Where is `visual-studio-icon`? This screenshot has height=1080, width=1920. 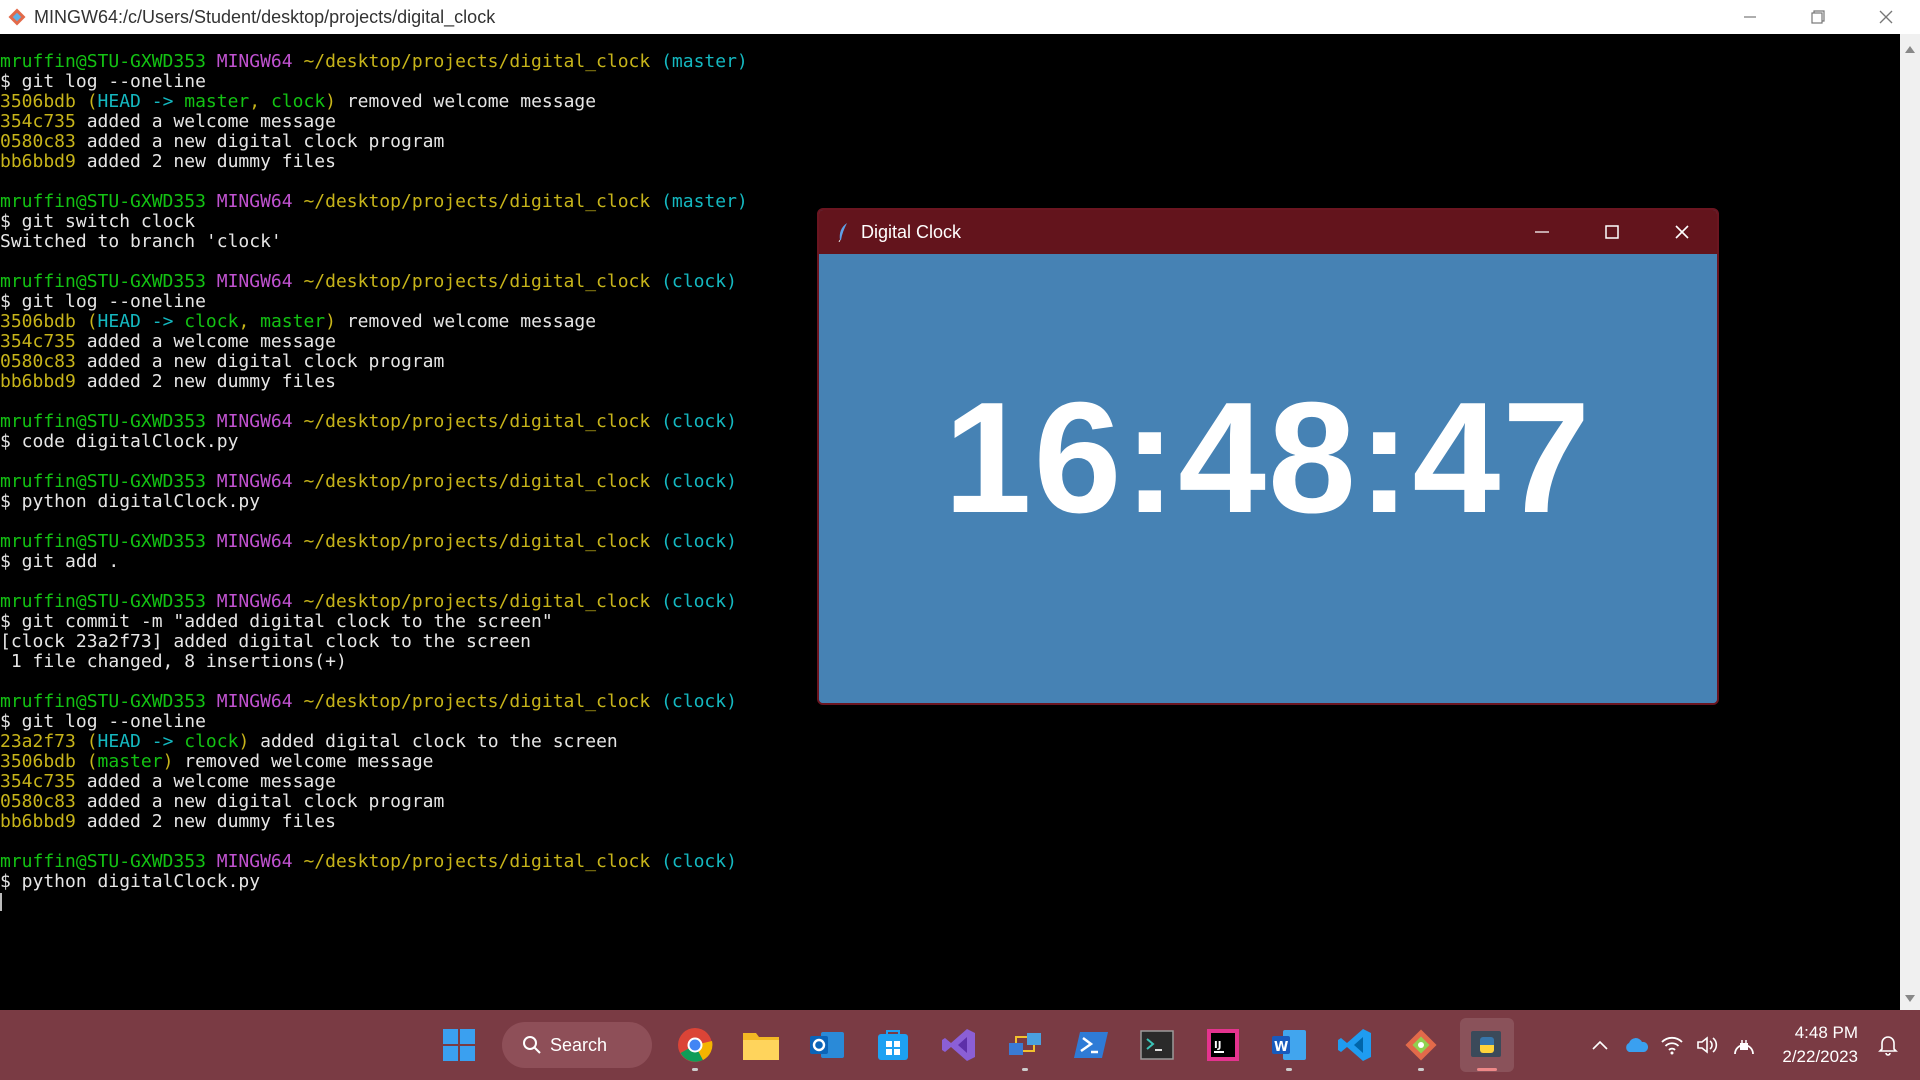 visual-studio-icon is located at coordinates (958, 1045).